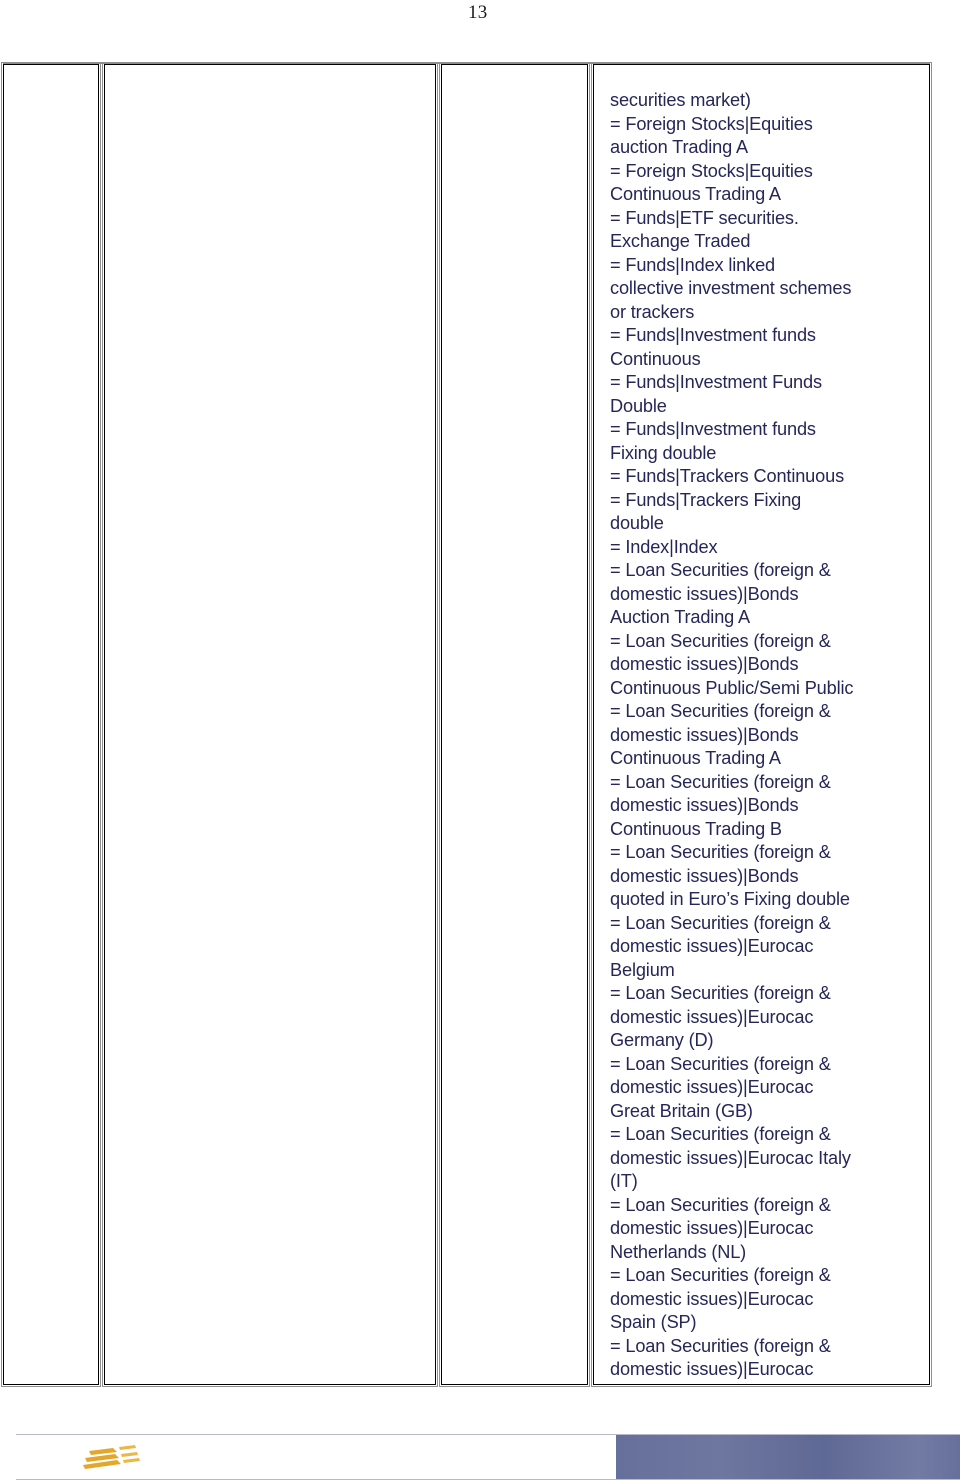 The width and height of the screenshot is (960, 1480). What do you see at coordinates (488, 1457) in the screenshot?
I see `footer-banner` at bounding box center [488, 1457].